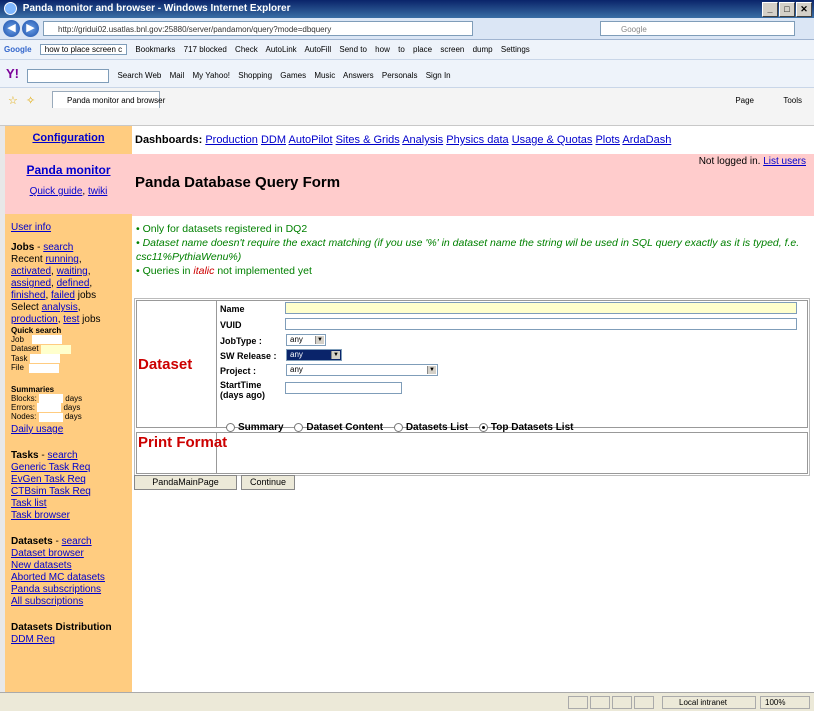  I want to click on page-menu: Page, so click(744, 101).